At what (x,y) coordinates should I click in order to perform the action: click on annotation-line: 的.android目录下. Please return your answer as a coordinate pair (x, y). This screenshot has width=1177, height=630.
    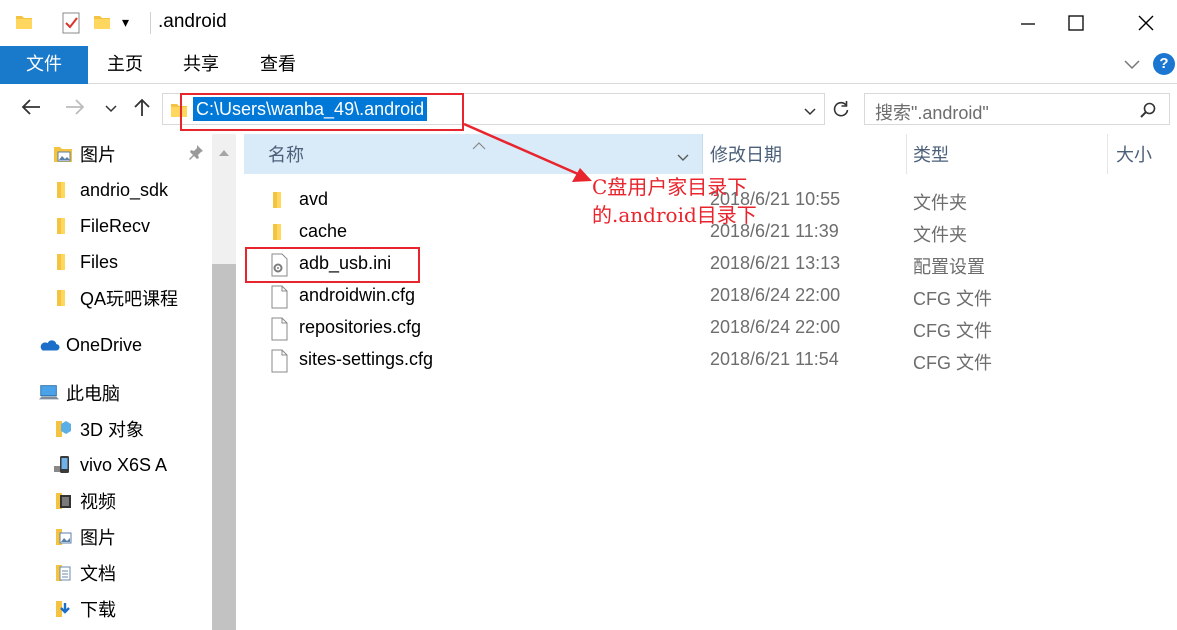
    Looking at the image, I should click on (674, 215).